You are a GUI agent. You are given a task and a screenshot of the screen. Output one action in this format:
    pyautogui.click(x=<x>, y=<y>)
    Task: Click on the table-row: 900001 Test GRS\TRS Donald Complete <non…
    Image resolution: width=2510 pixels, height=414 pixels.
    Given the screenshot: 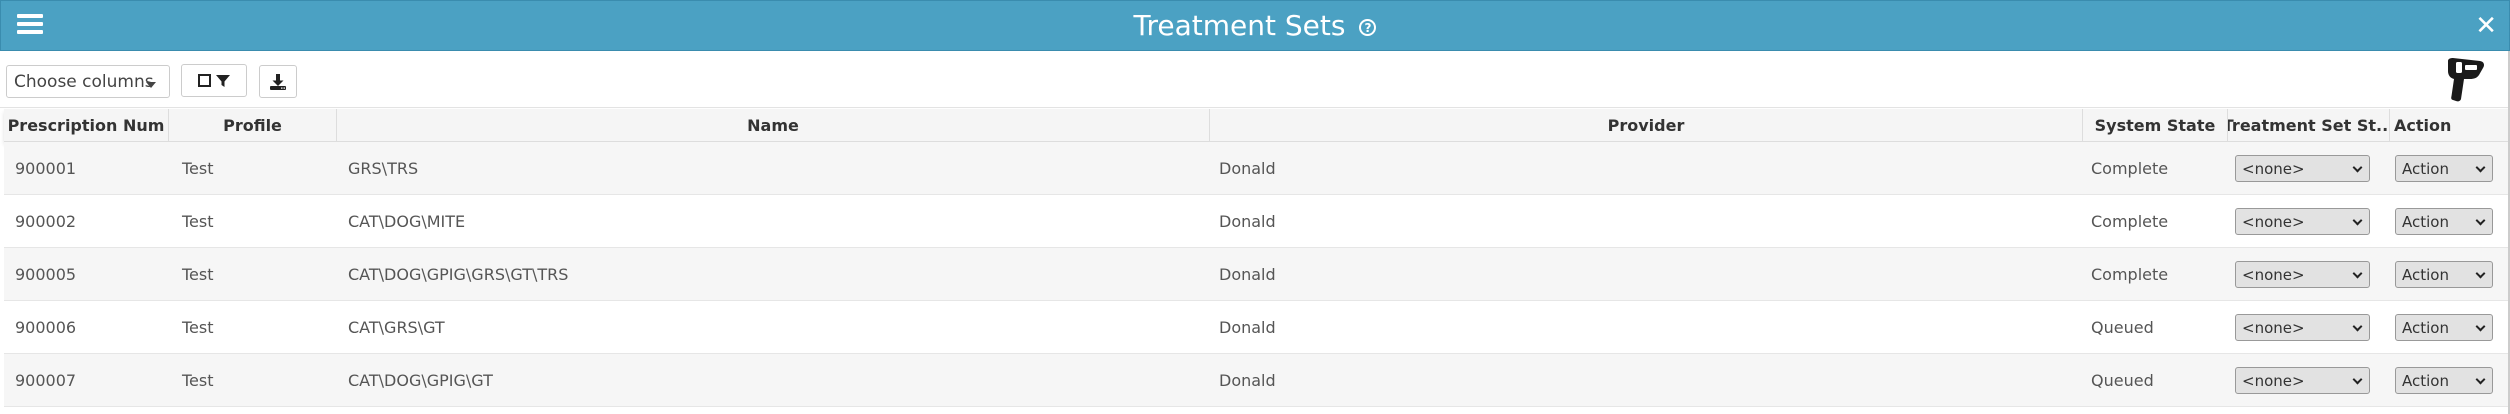 What is the action you would take?
    pyautogui.click(x=1256, y=168)
    